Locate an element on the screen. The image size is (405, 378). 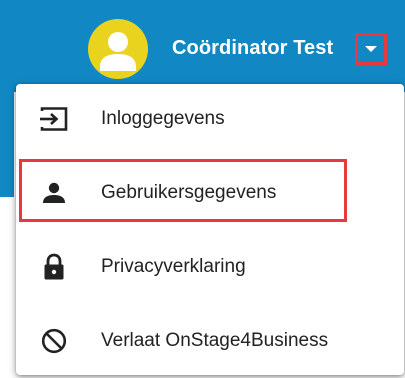
user-avatar-icon is located at coordinates (118, 49).